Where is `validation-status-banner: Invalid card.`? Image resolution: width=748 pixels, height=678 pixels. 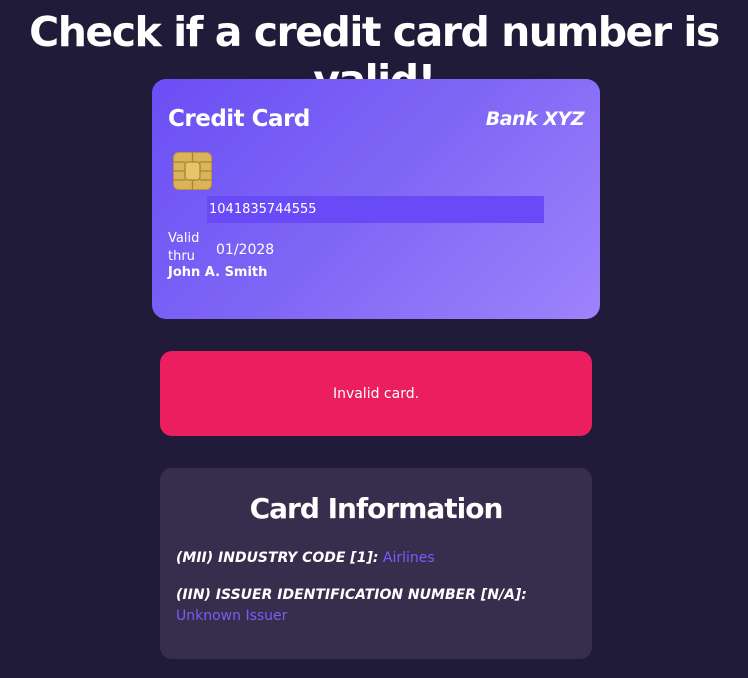 validation-status-banner: Invalid card. is located at coordinates (376, 393).